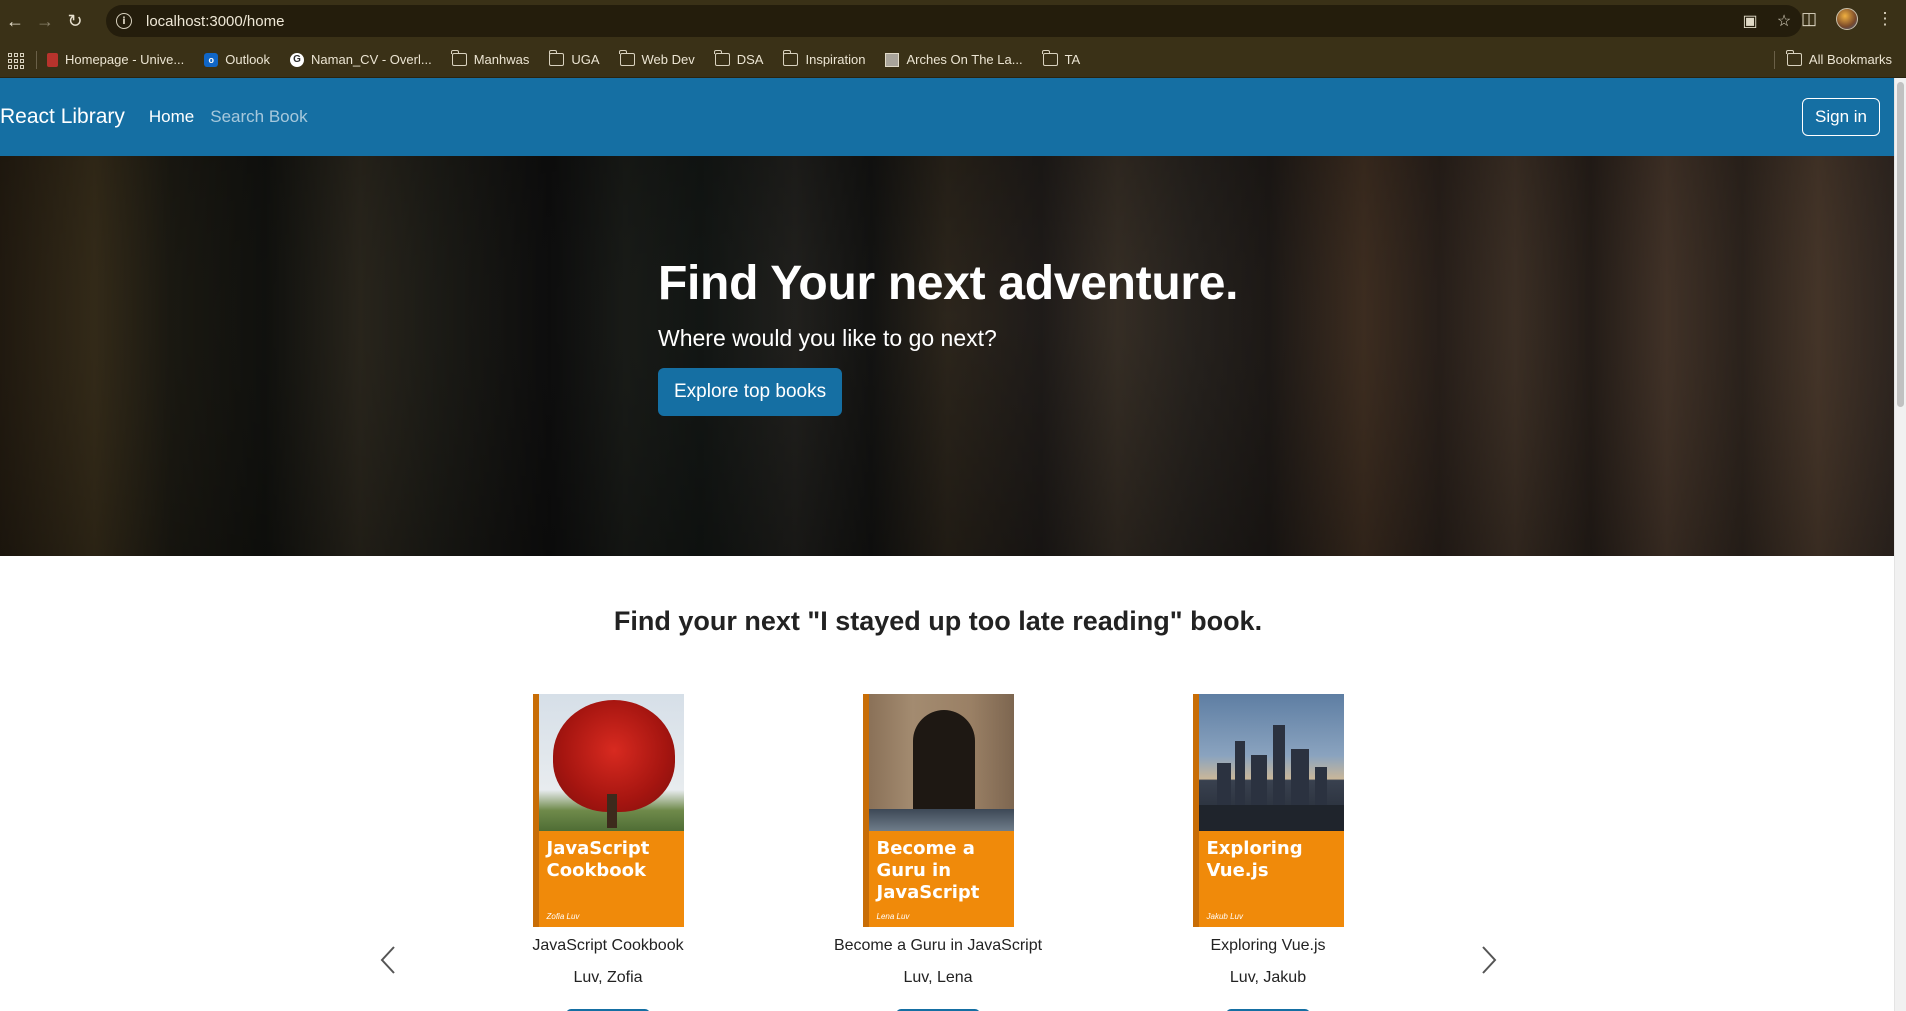 This screenshot has height=1011, width=1906. Describe the element at coordinates (1072, 59) in the screenshot. I see `bookmark-label: TA` at that location.